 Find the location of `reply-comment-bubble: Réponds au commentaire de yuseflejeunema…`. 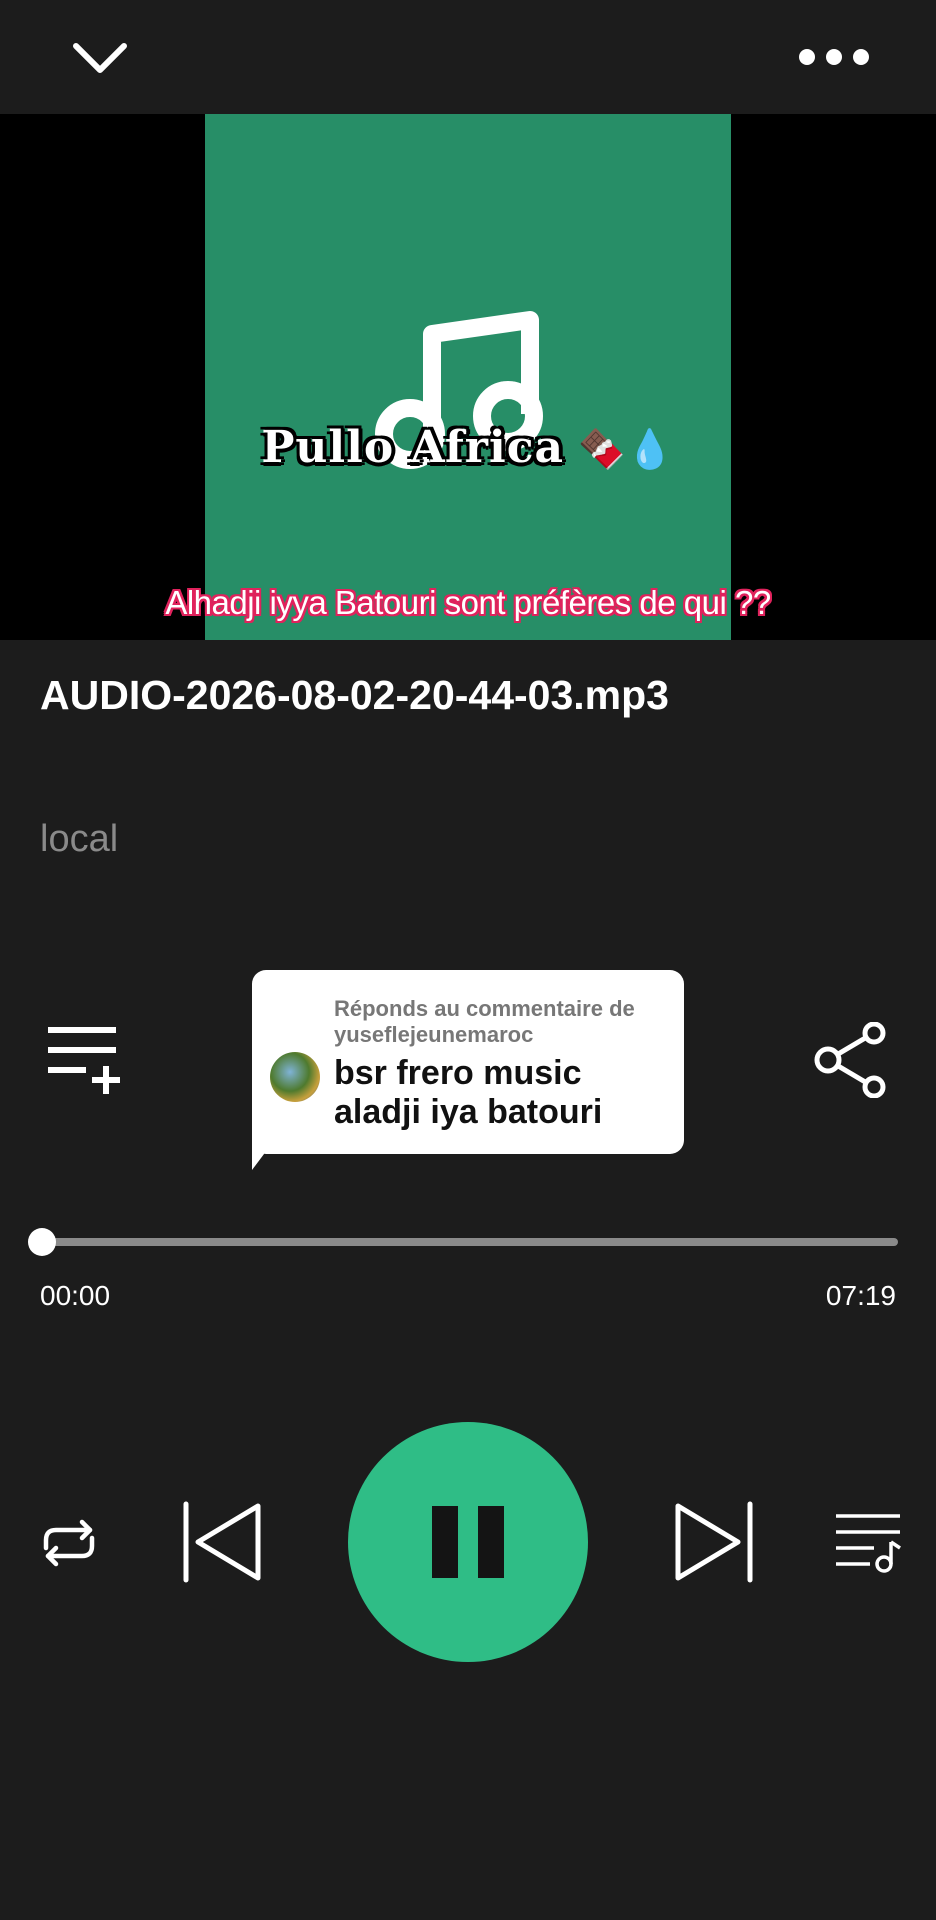

reply-comment-bubble: Réponds au commentaire de yuseflejeunema… is located at coordinates (468, 1062).